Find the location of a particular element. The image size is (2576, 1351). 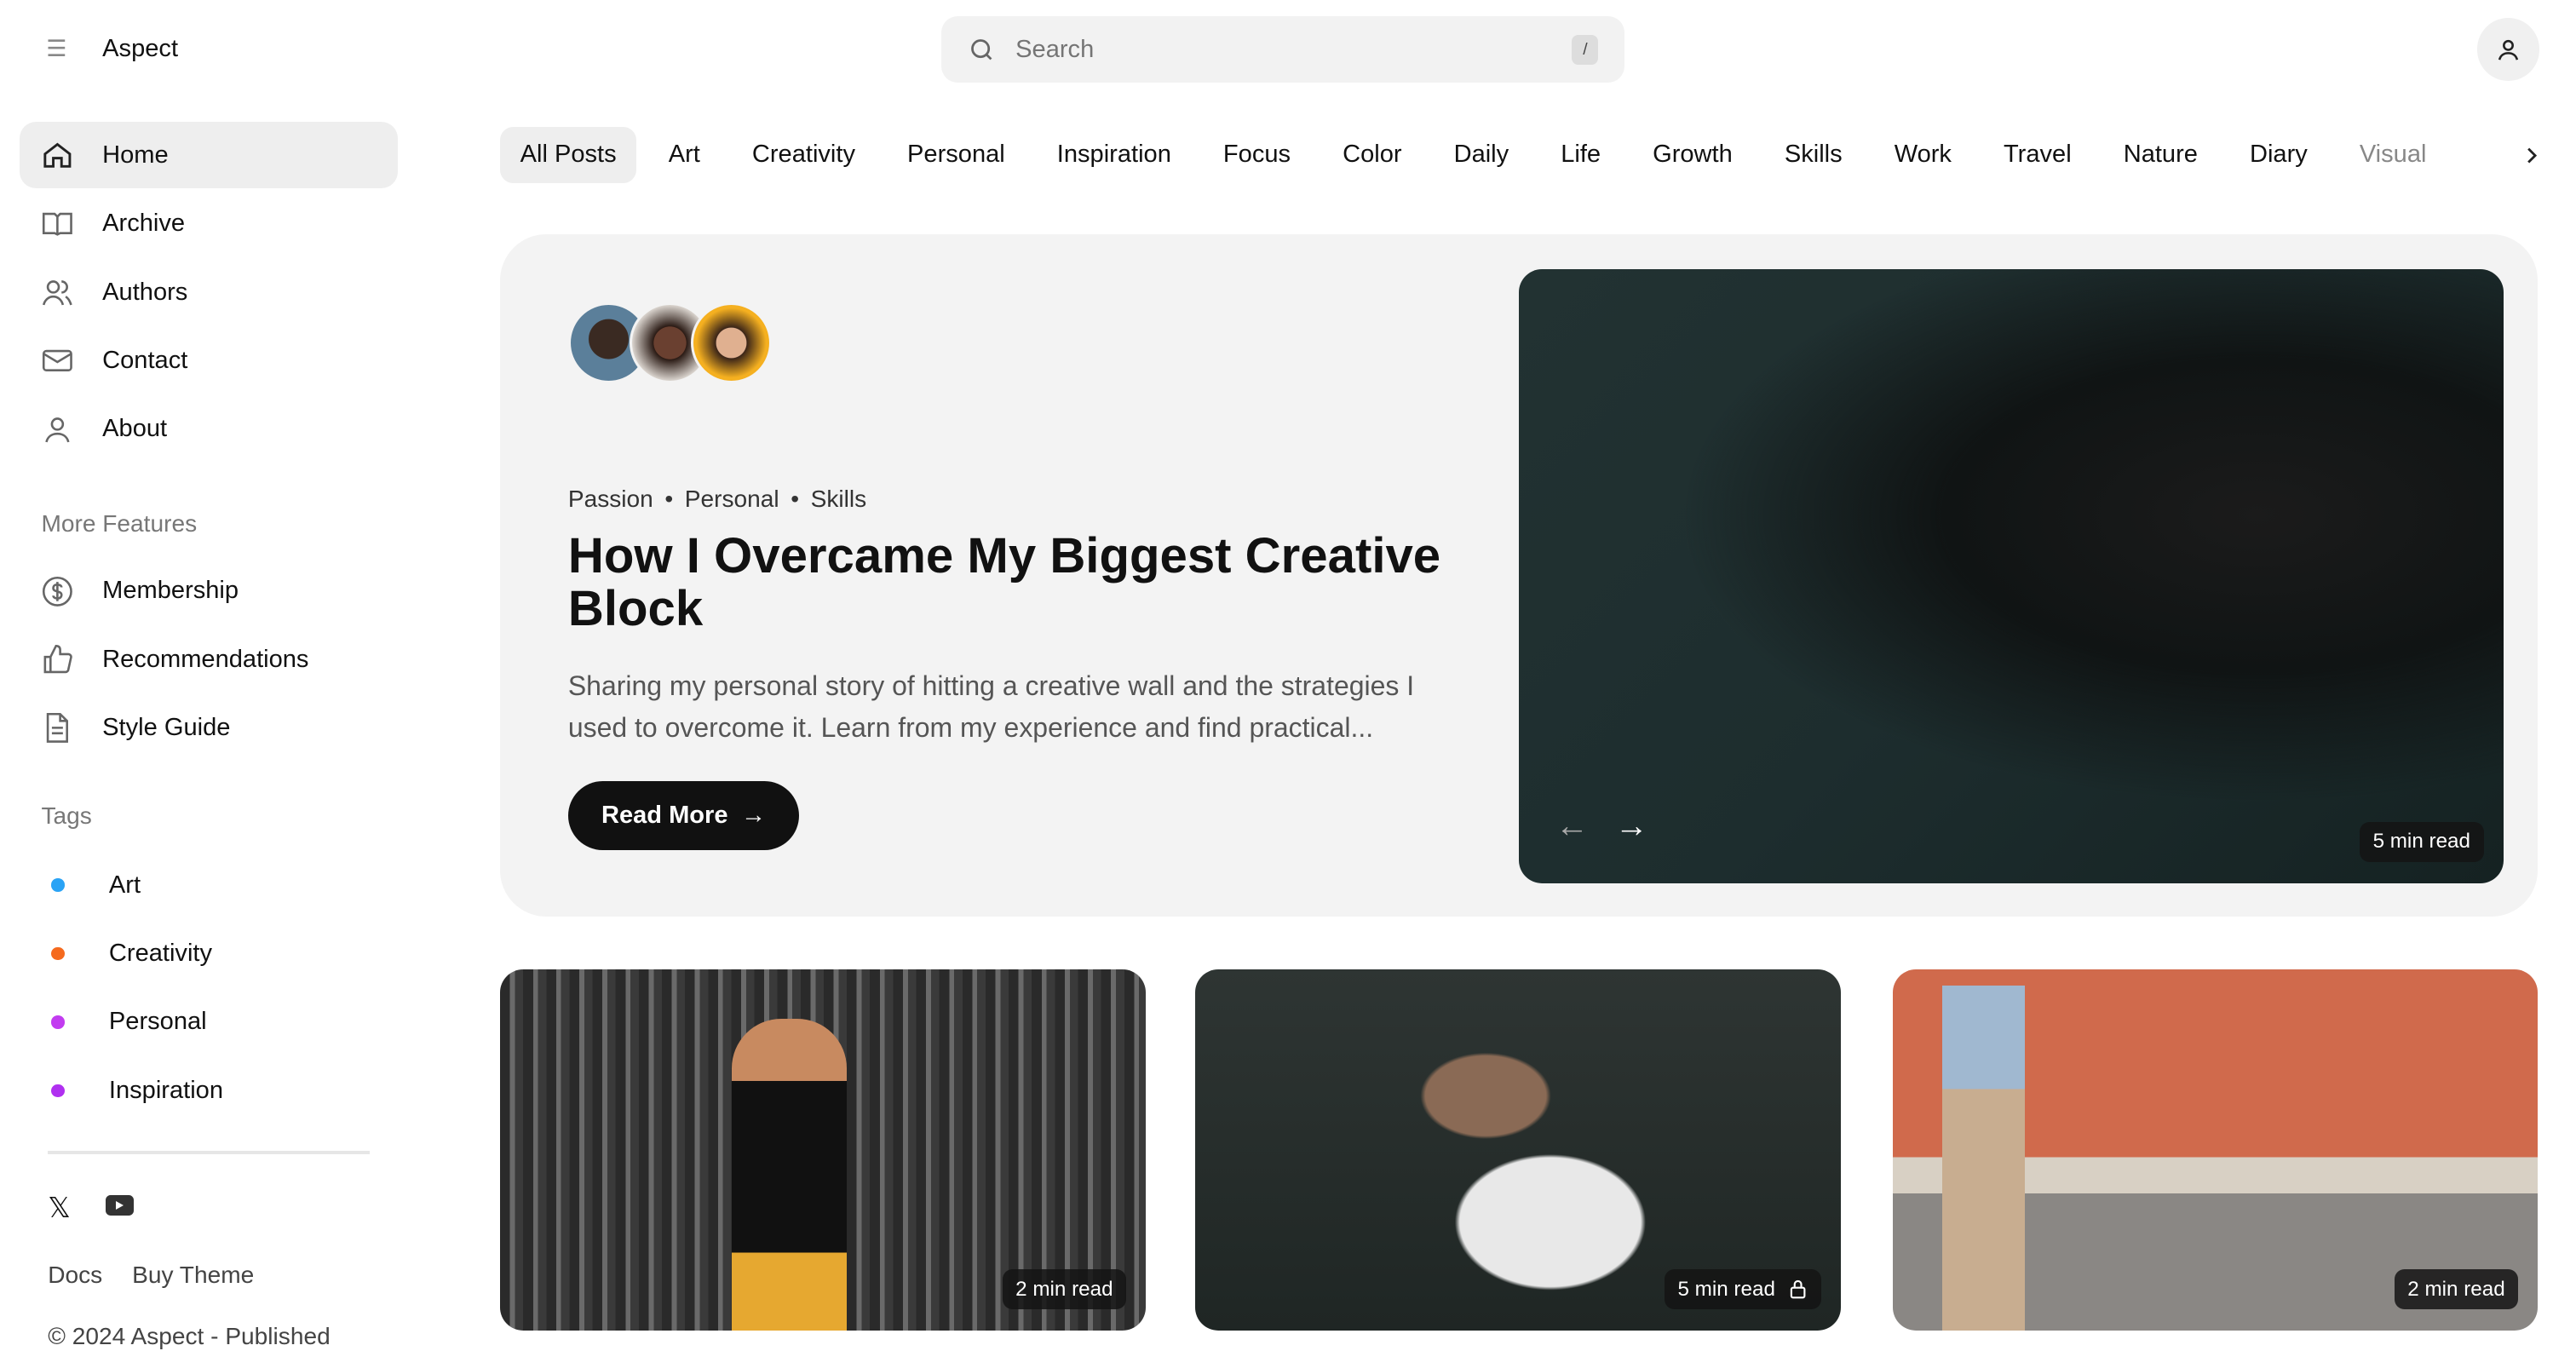

search-input is located at coordinates (1292, 49).